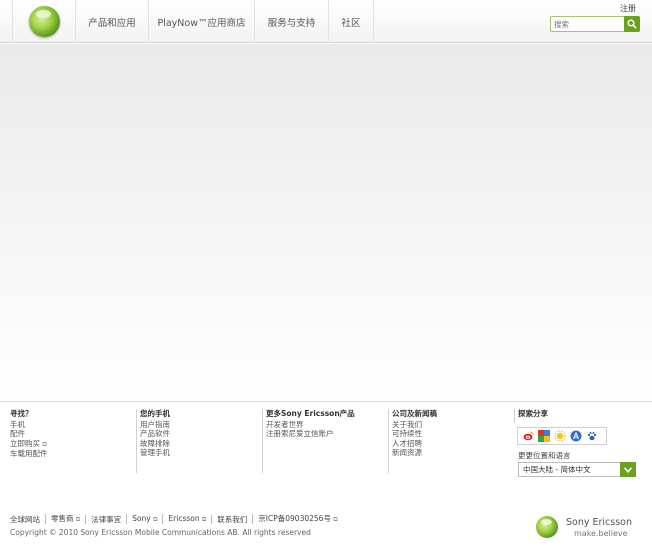 The height and width of the screenshot is (549, 652). I want to click on bottom-link-legal: 法律事宜, so click(105, 519).